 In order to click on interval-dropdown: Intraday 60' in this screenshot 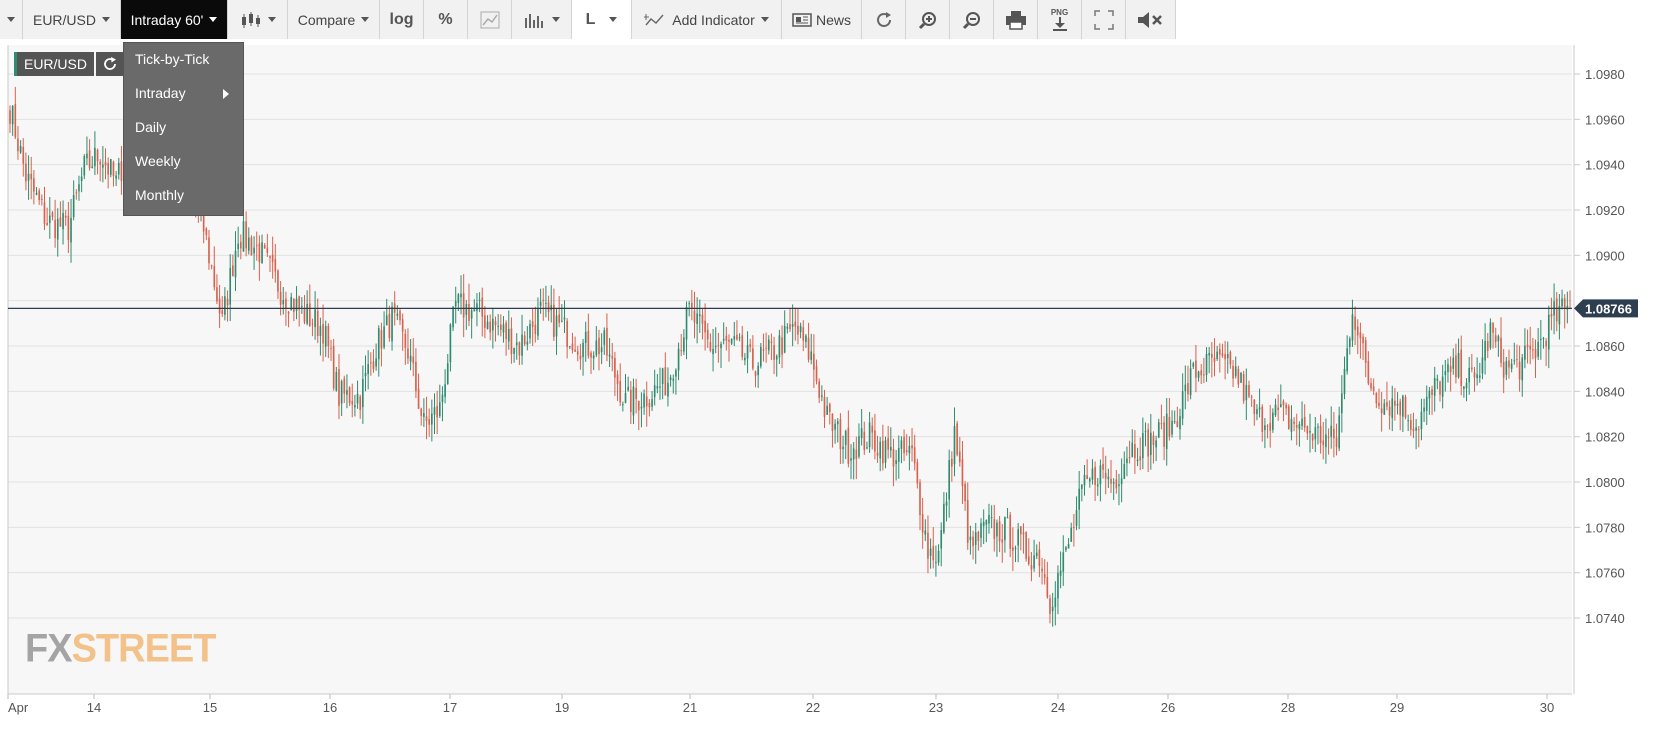, I will do `click(174, 19)`.